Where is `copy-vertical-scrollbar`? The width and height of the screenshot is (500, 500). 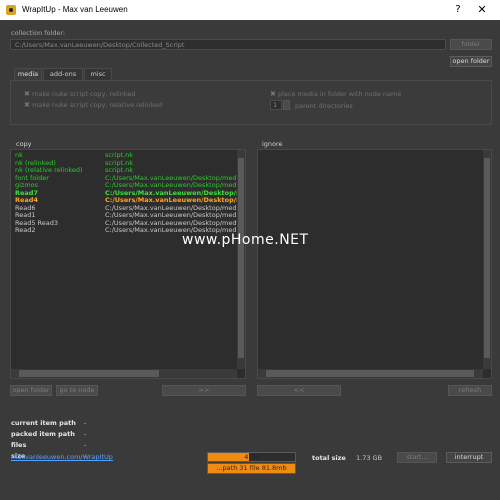 copy-vertical-scrollbar is located at coordinates (241, 259).